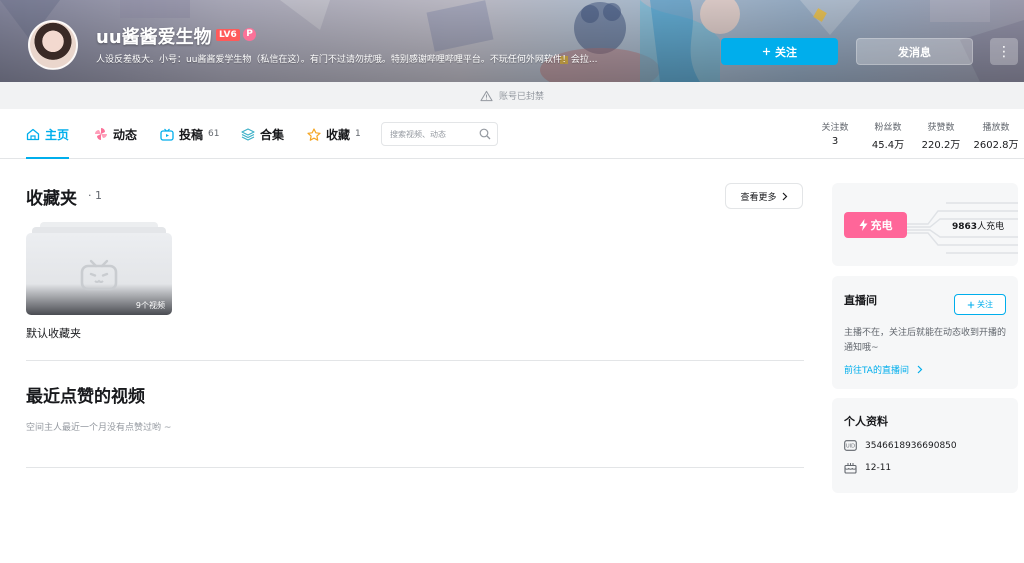 The image size is (1024, 563). I want to click on stat-followers-value: 45.4万, so click(888, 145).